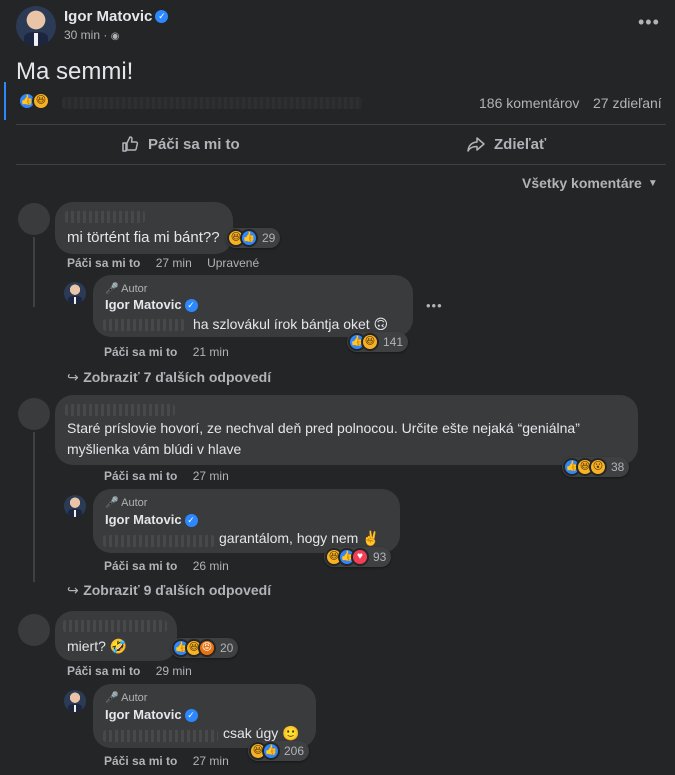  Describe the element at coordinates (5, 101) in the screenshot. I see `focus-indicator` at that location.